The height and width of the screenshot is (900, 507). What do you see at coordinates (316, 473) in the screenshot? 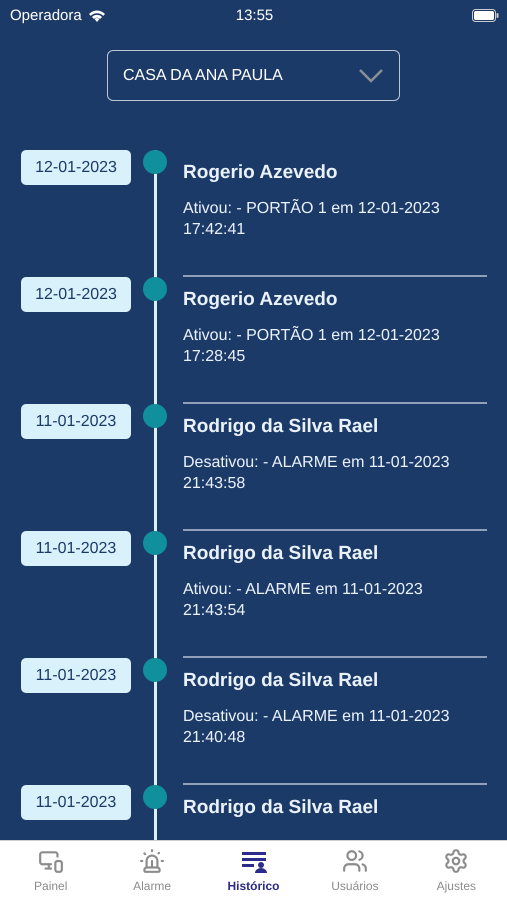
I see `event-description: Desativou: - ALARME em 11-01-2023 21:43:58` at bounding box center [316, 473].